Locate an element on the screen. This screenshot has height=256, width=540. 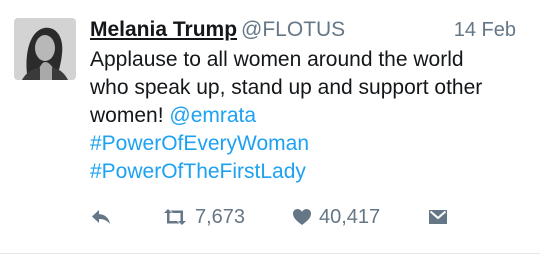
author-handle: @FLOTUS is located at coordinates (293, 29).